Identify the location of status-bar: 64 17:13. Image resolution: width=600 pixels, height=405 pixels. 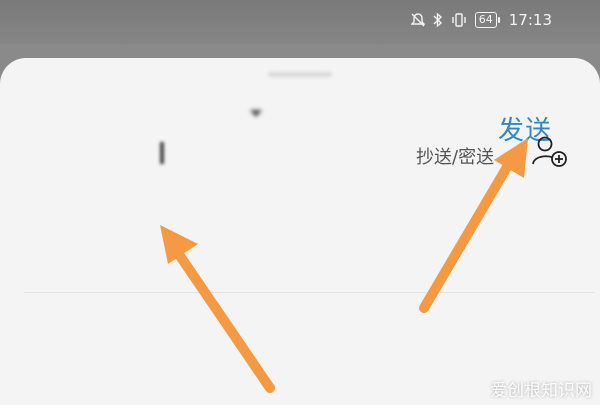
(300, 22).